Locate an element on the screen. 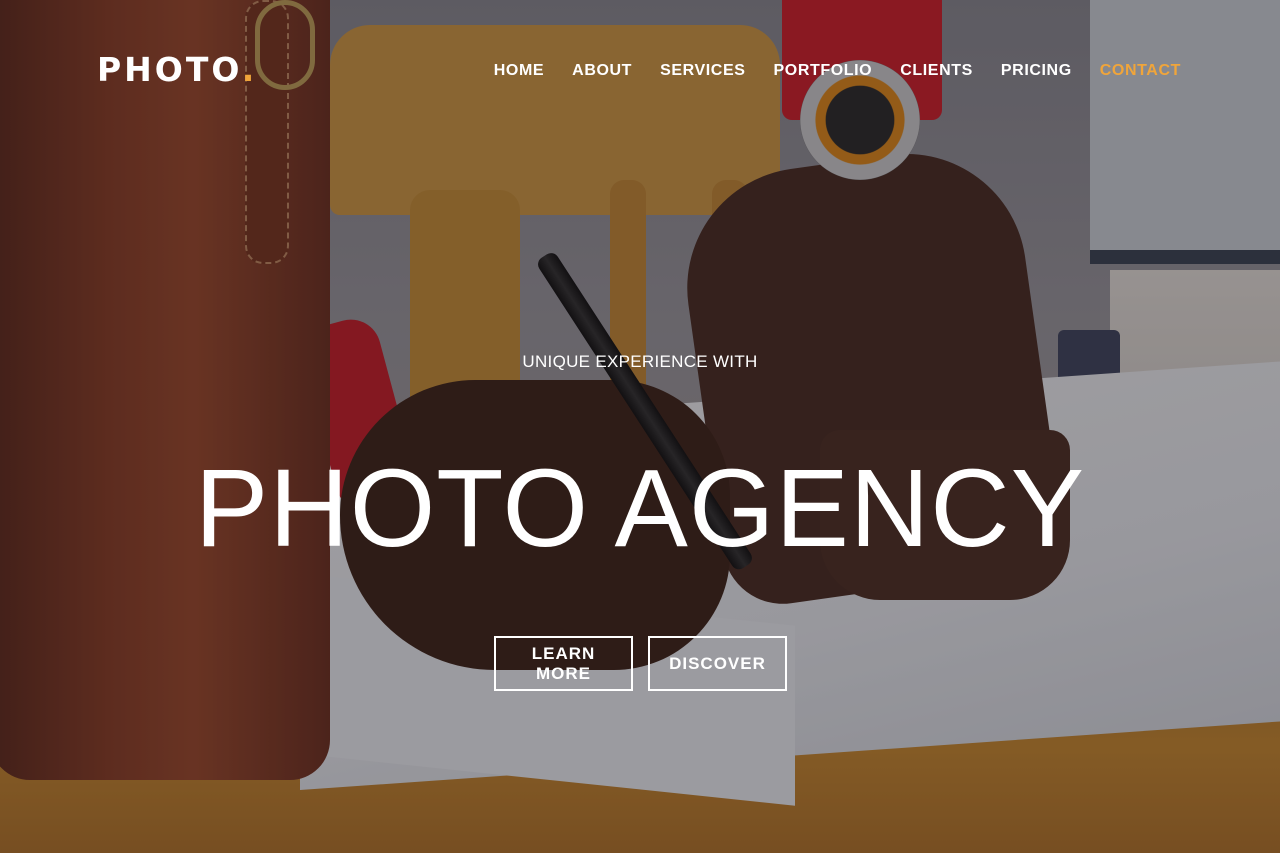  brand-name: PHOTO is located at coordinates (169, 69).